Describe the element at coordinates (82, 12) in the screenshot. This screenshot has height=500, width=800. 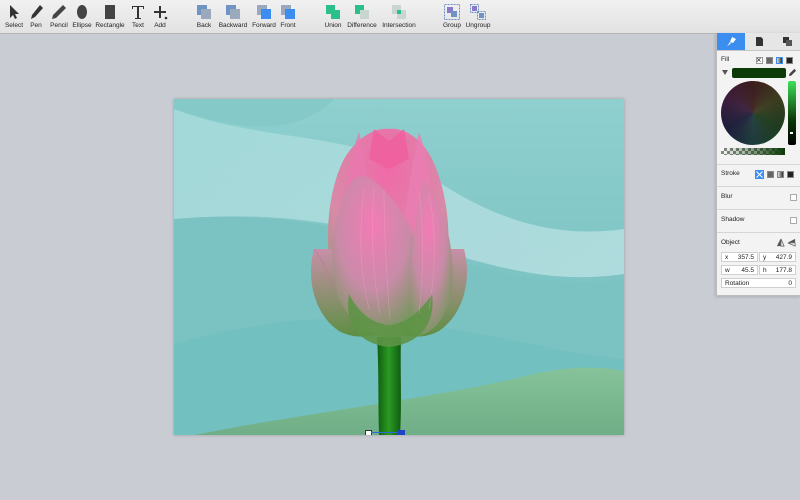
I see `ellipse-icon` at that location.